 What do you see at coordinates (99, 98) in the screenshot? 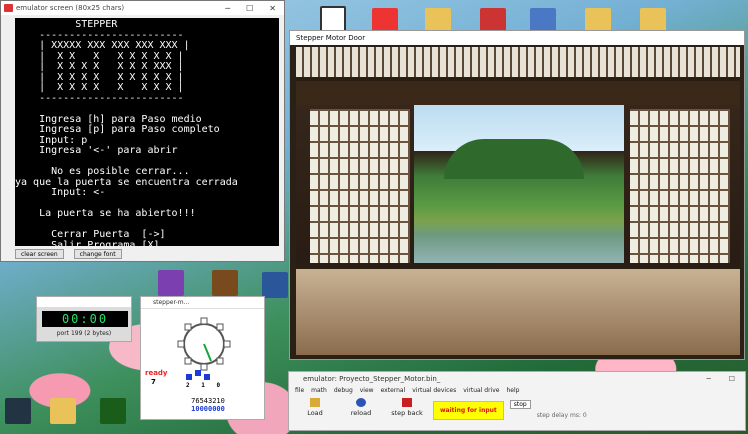
I see `terminal-line: ------------------------` at bounding box center [99, 98].